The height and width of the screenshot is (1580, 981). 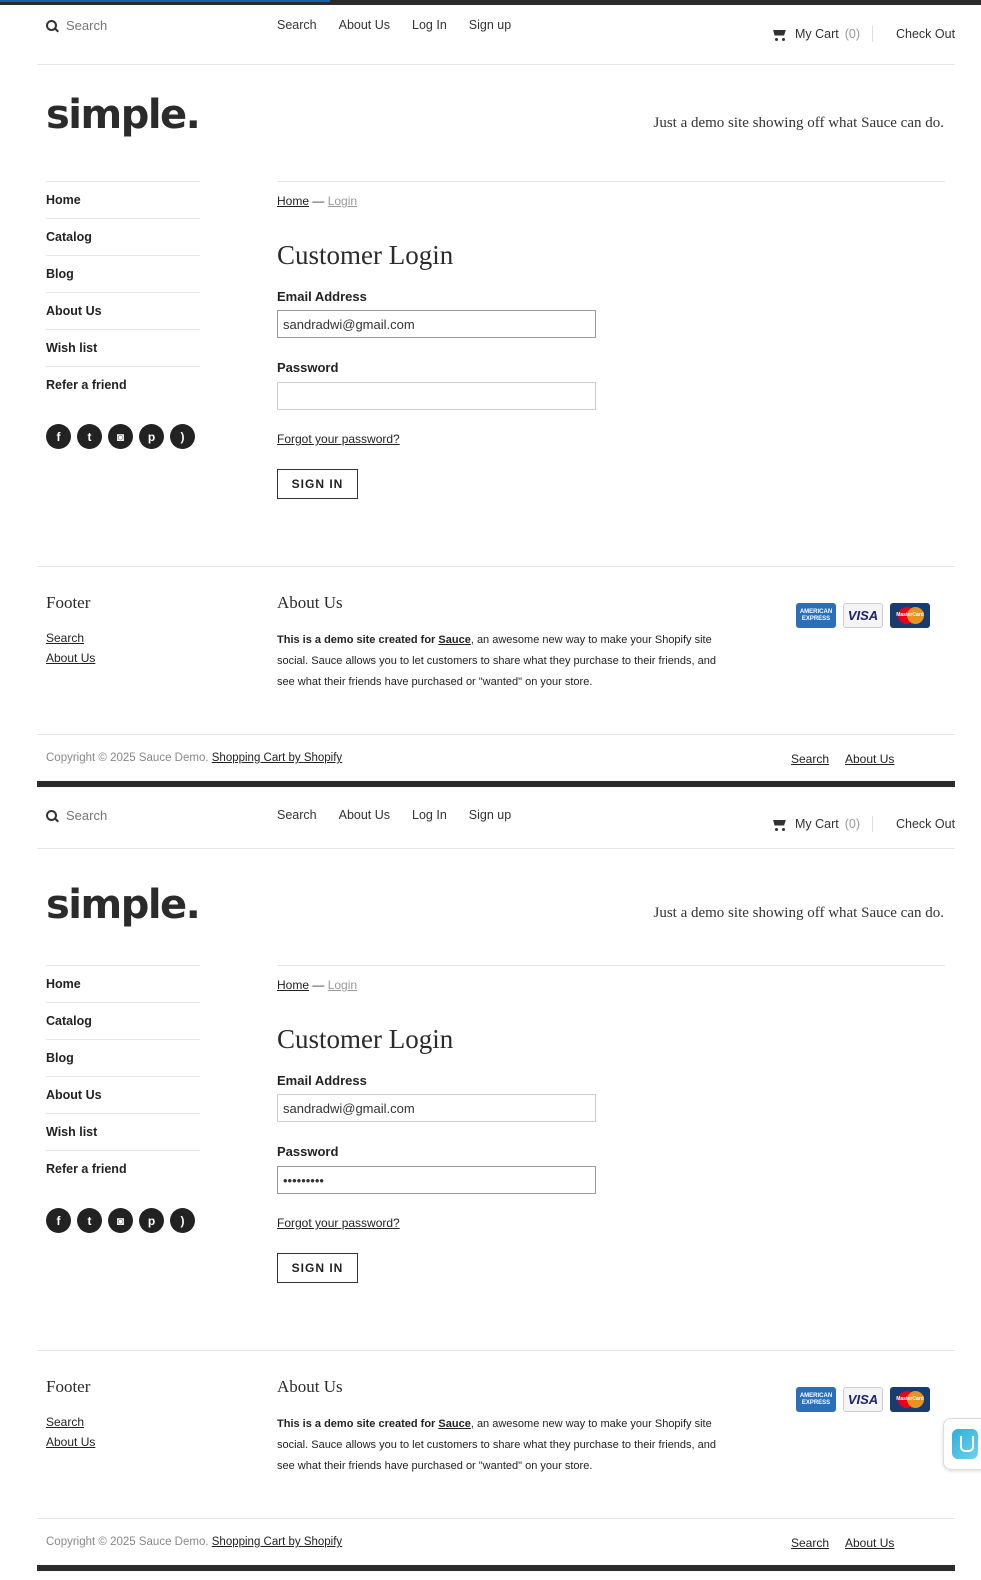 I want to click on mastercard-label: MasterCard, so click(x=910, y=1399).